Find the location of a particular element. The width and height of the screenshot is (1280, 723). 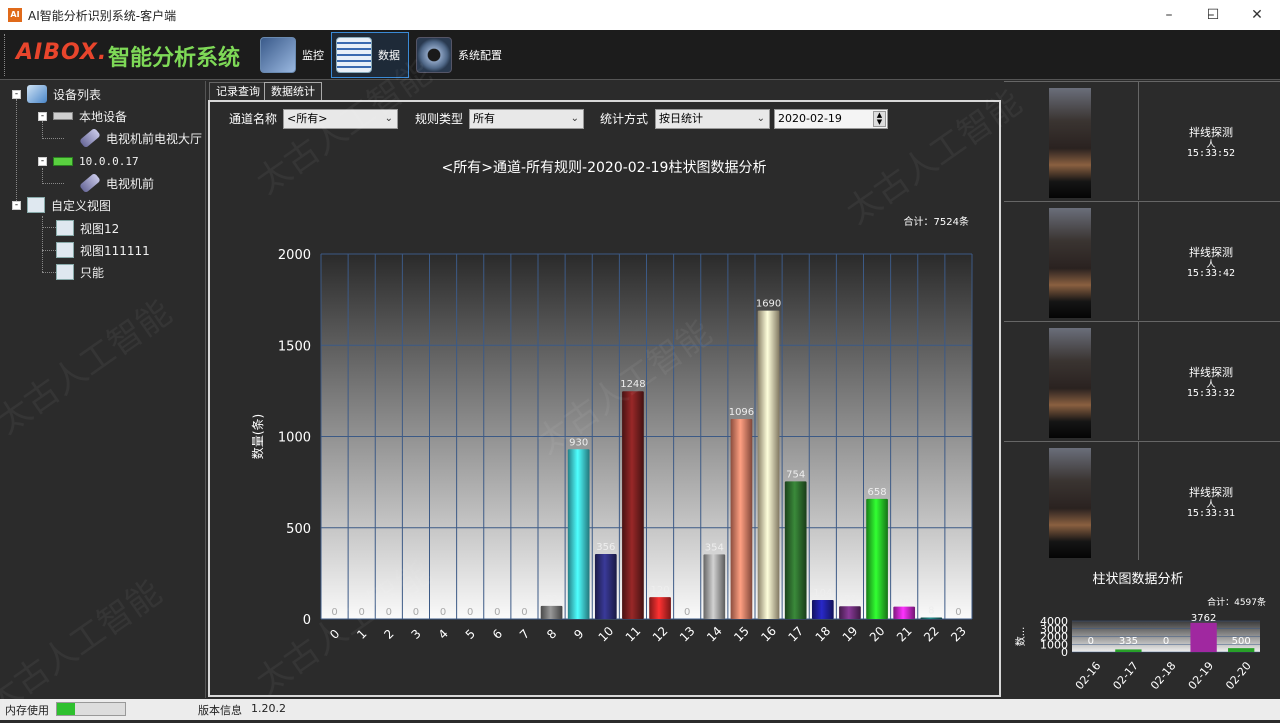

alarm-item: 拌线探测人 15:33:42 is located at coordinates (1142, 260).